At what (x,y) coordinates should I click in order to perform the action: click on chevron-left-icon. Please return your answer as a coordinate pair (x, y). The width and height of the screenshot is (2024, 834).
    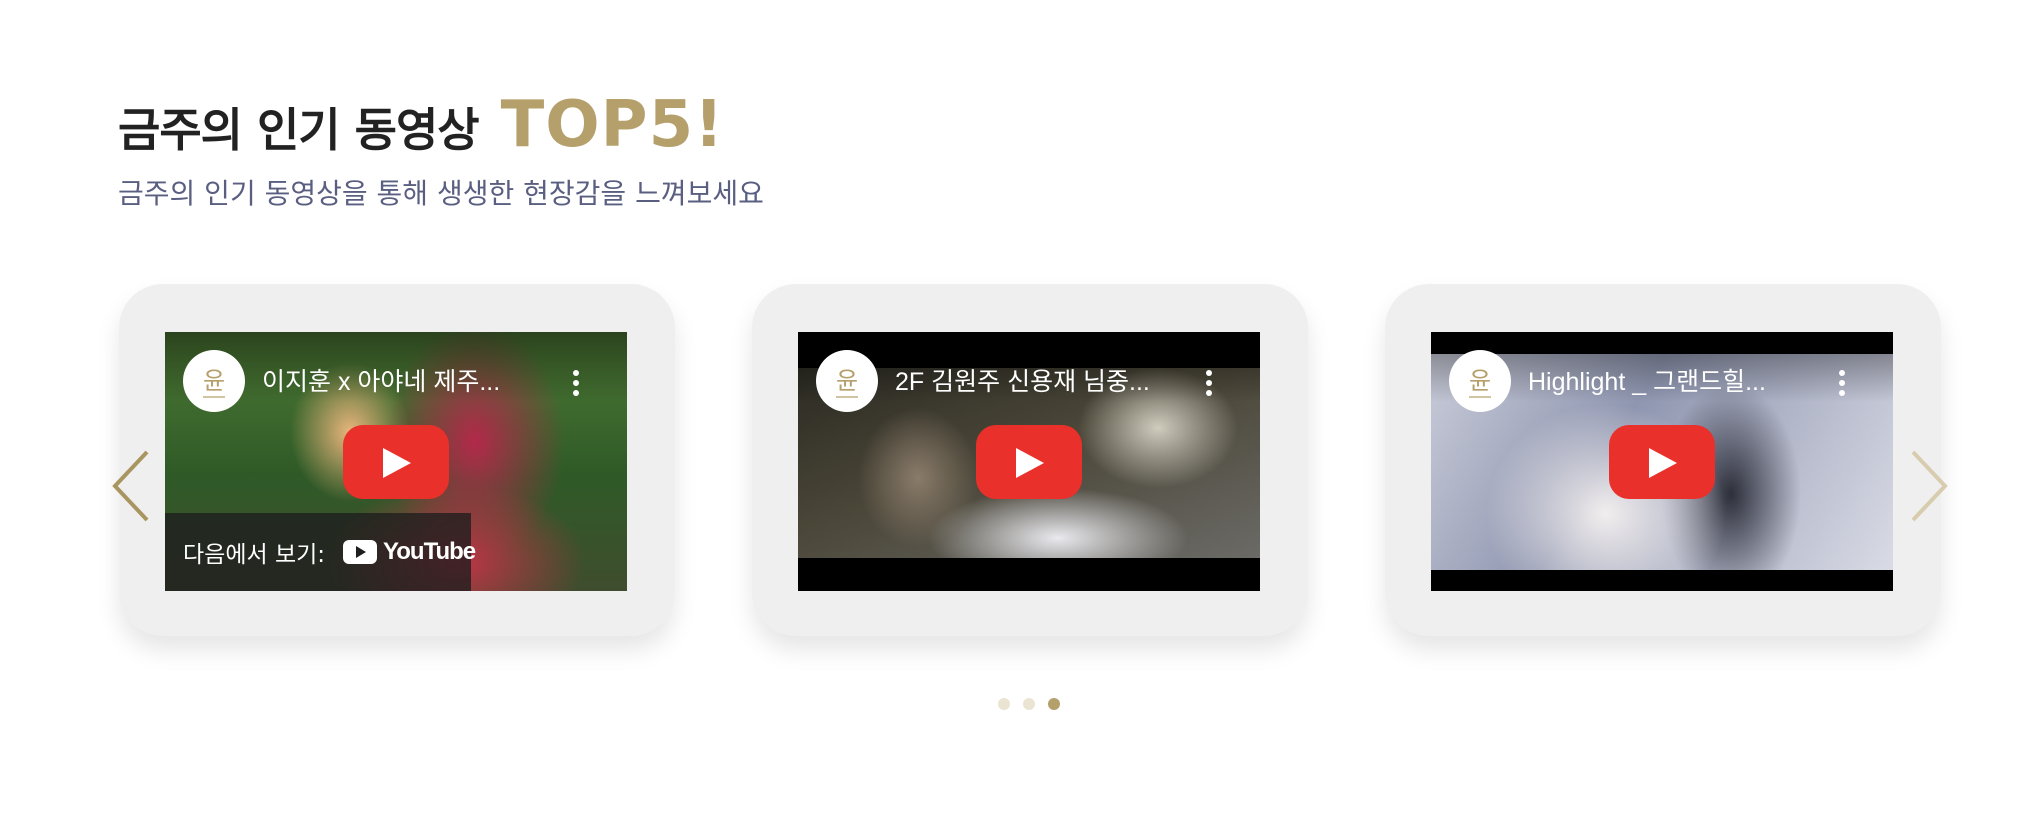
    Looking at the image, I should click on (131, 486).